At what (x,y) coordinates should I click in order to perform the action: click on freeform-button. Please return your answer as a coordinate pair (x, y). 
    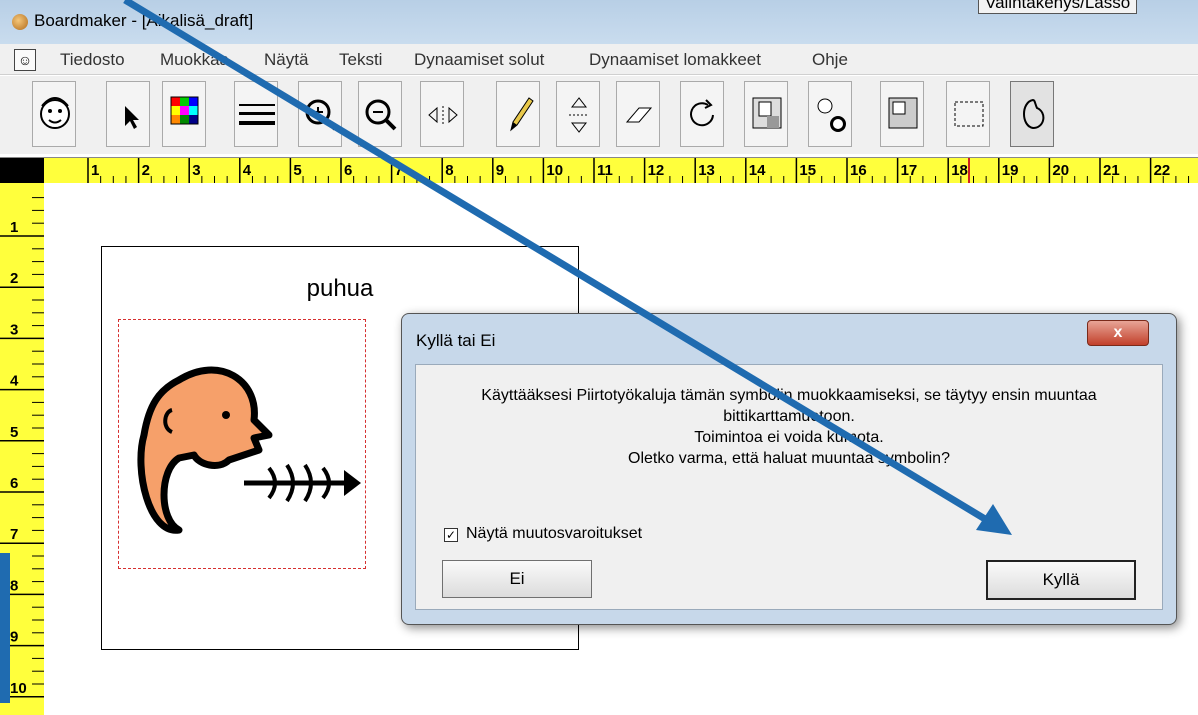
    Looking at the image, I should click on (1032, 114).